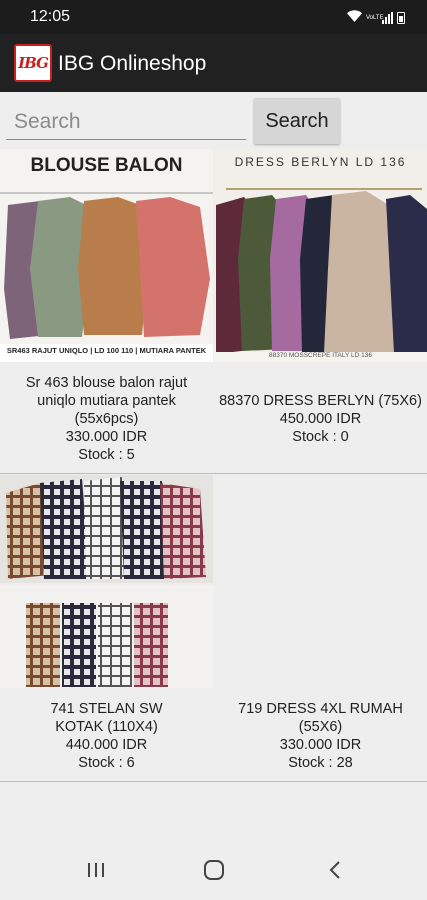 The width and height of the screenshot is (427, 900). Describe the element at coordinates (213, 17) in the screenshot. I see `status-bar: 12:05 VoLTE` at that location.